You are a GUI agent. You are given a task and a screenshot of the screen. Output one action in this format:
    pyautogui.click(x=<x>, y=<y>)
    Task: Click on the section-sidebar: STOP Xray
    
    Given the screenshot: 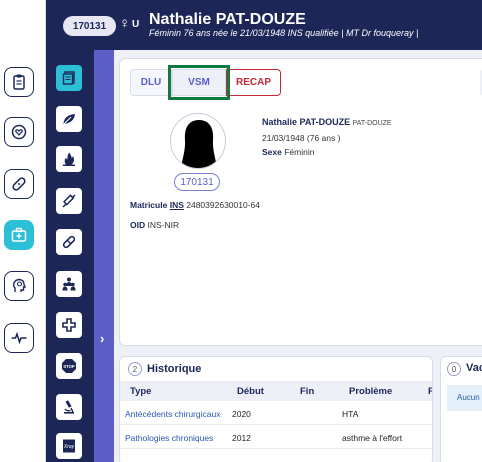 What is the action you would take?
    pyautogui.click(x=70, y=256)
    